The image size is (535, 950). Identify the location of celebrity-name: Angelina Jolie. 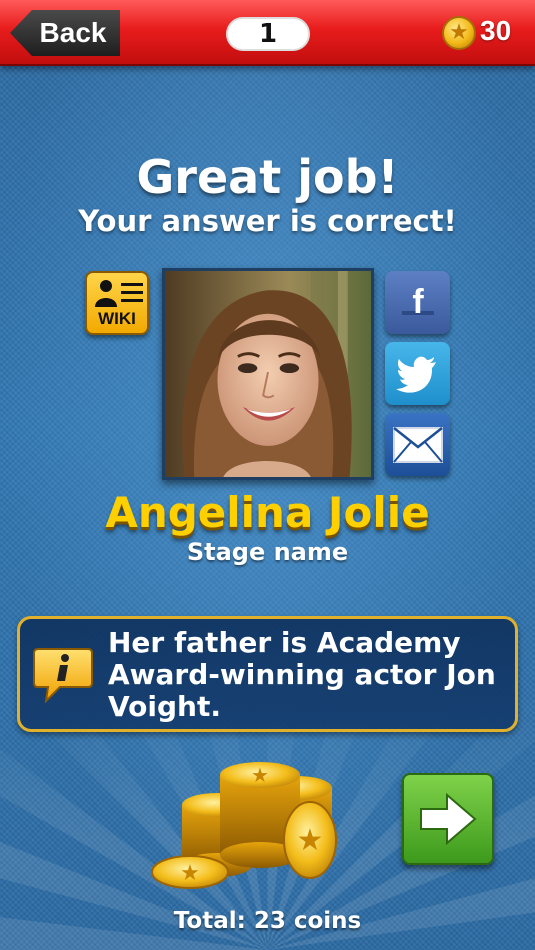
(267, 512).